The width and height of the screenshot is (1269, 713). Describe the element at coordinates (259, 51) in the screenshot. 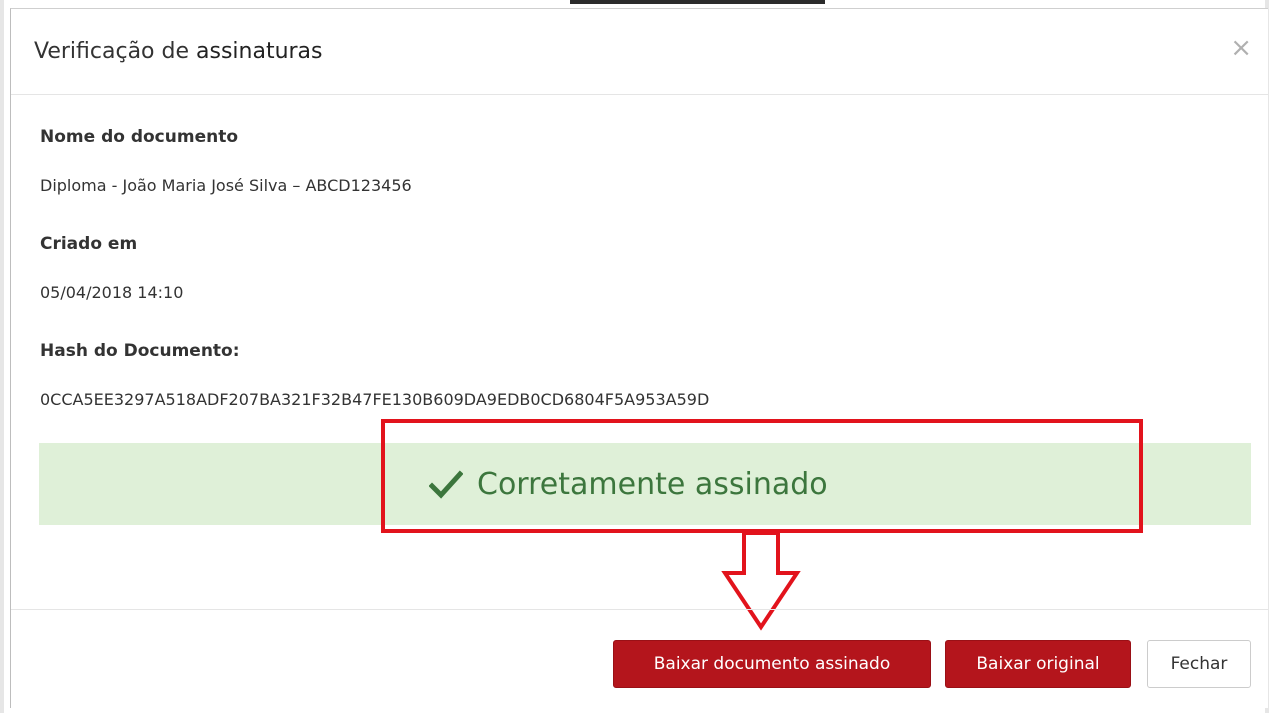

I see `modal-title-emphasis: assinaturas` at that location.